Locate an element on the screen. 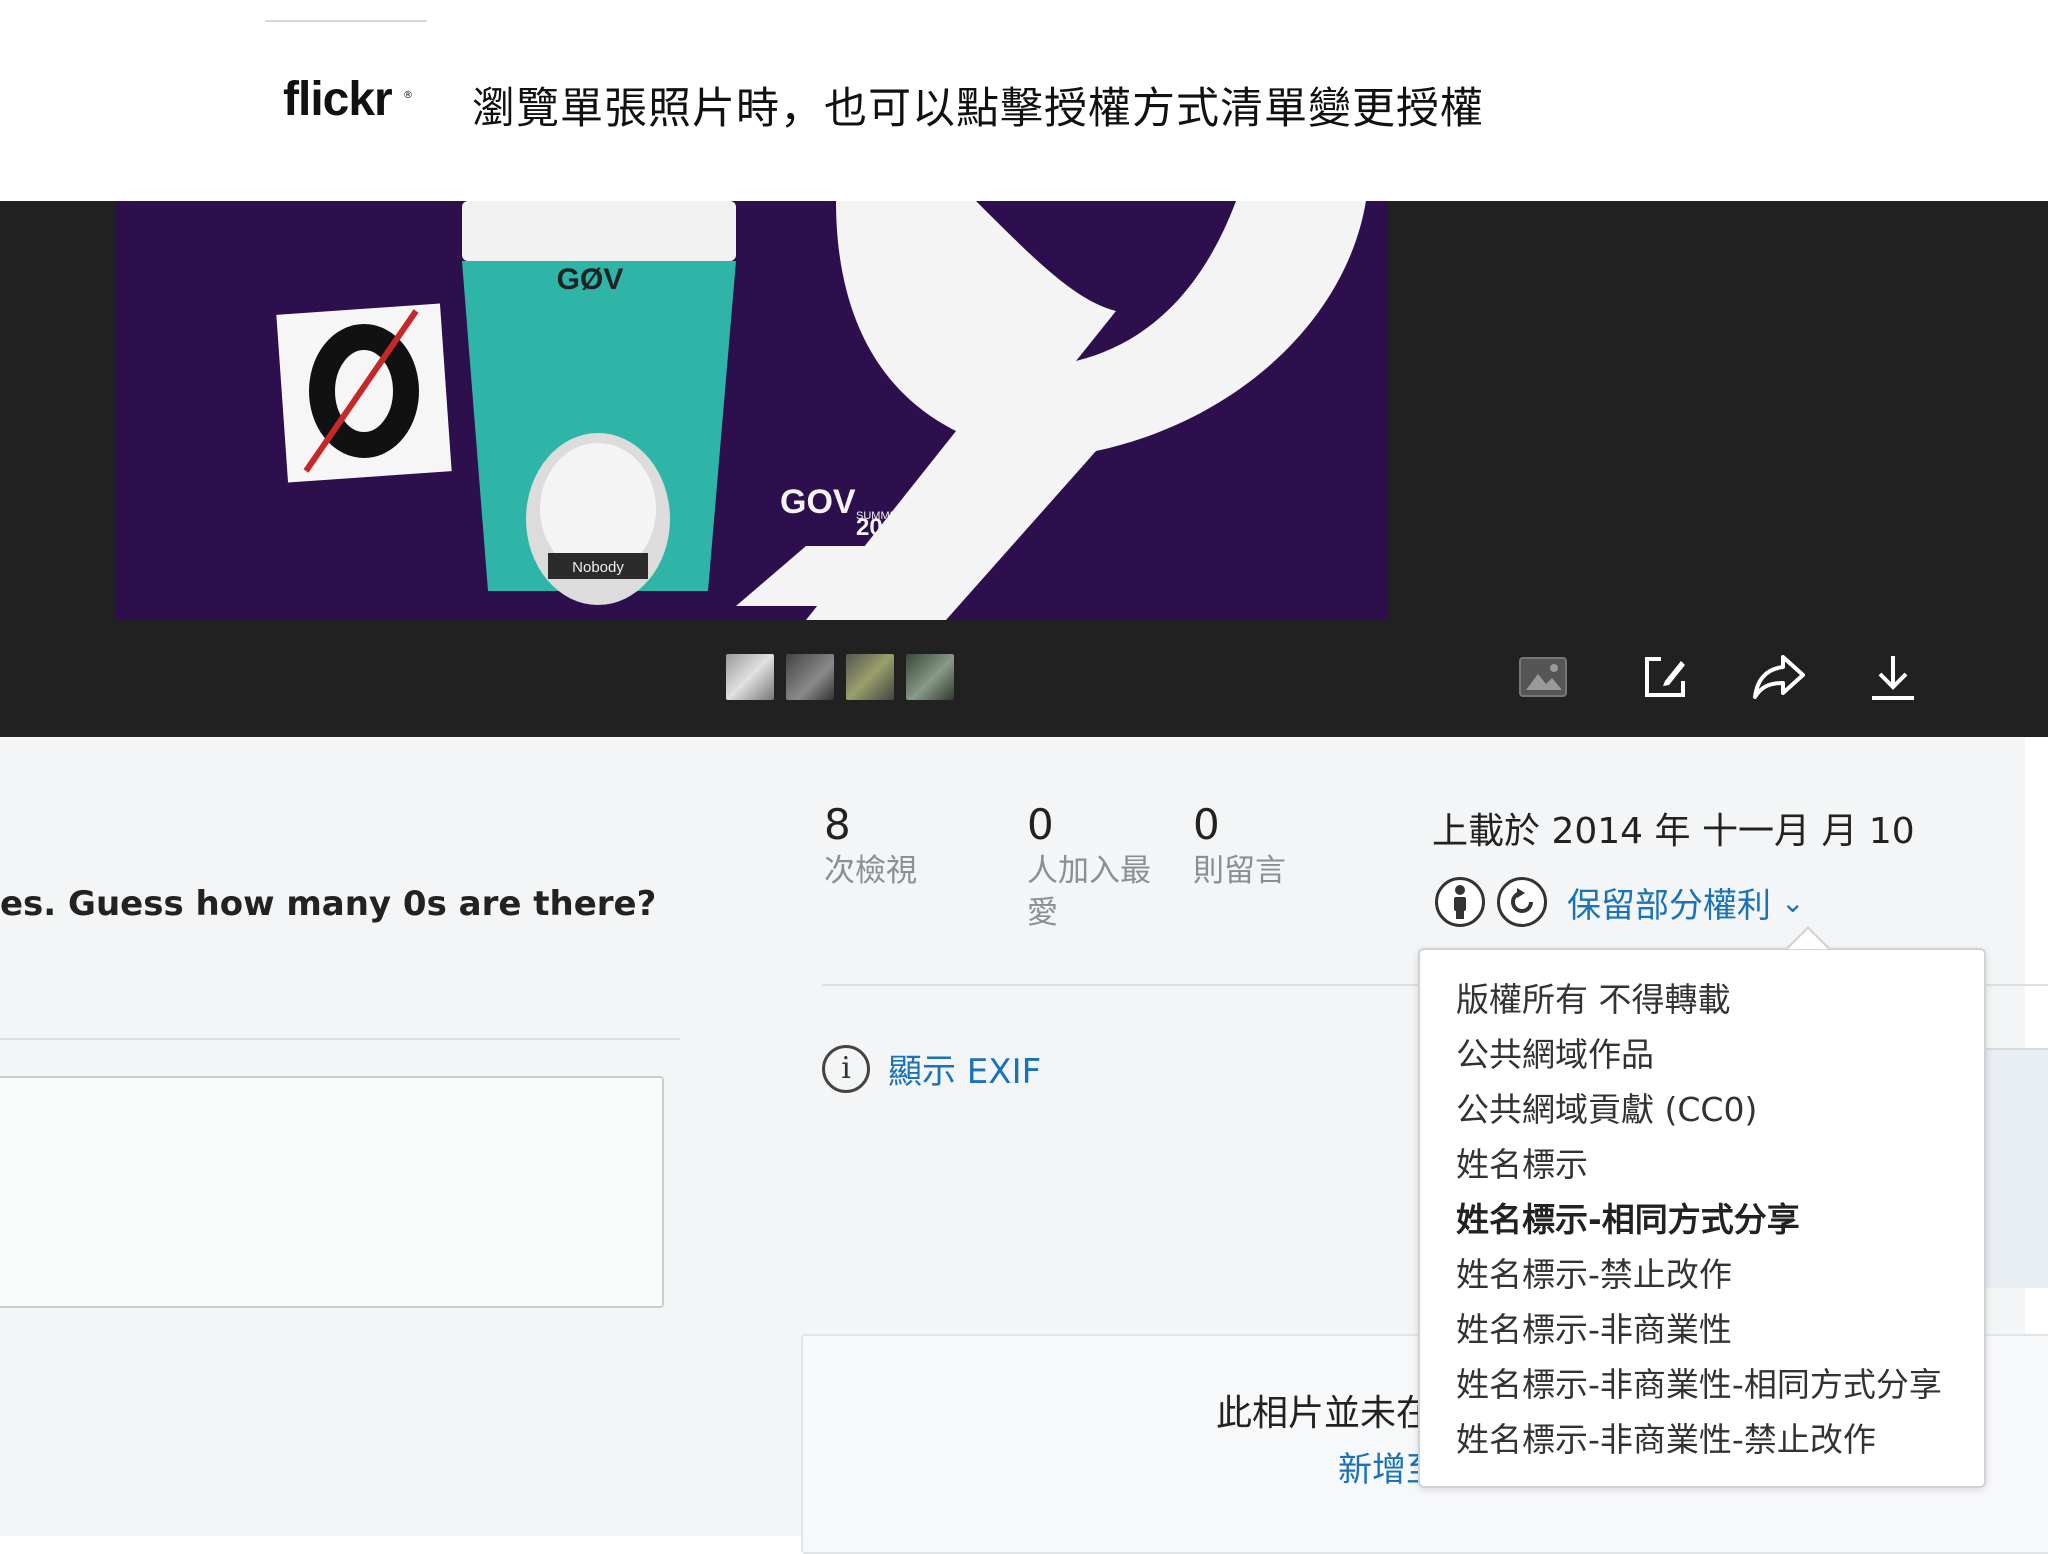 Image resolution: width=2048 pixels, height=1554 pixels. stat-faves: 0 人加入最愛 is located at coordinates (1102, 867).